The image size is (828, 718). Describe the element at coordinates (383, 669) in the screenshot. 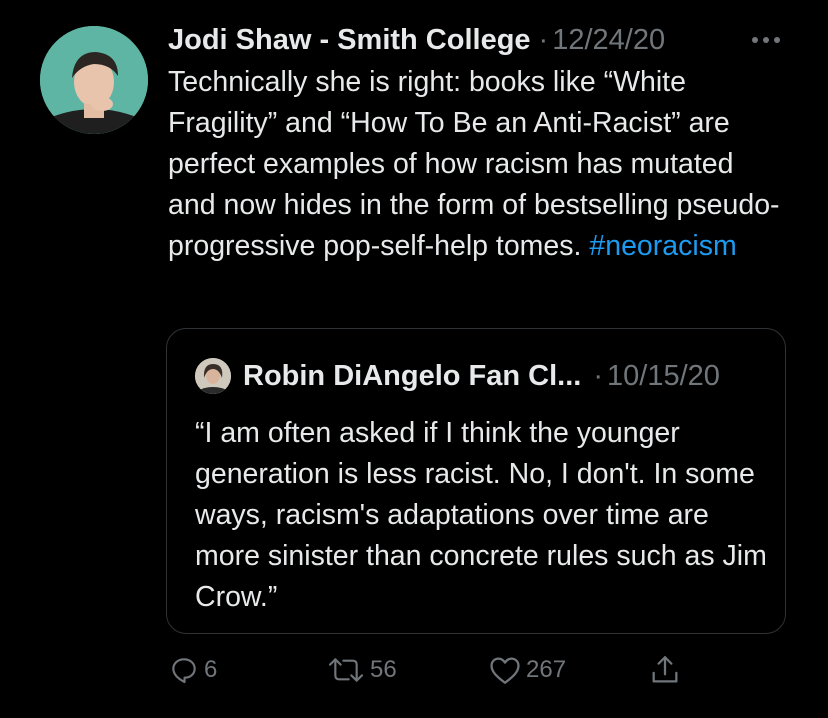

I see `retweet-count: 56` at that location.